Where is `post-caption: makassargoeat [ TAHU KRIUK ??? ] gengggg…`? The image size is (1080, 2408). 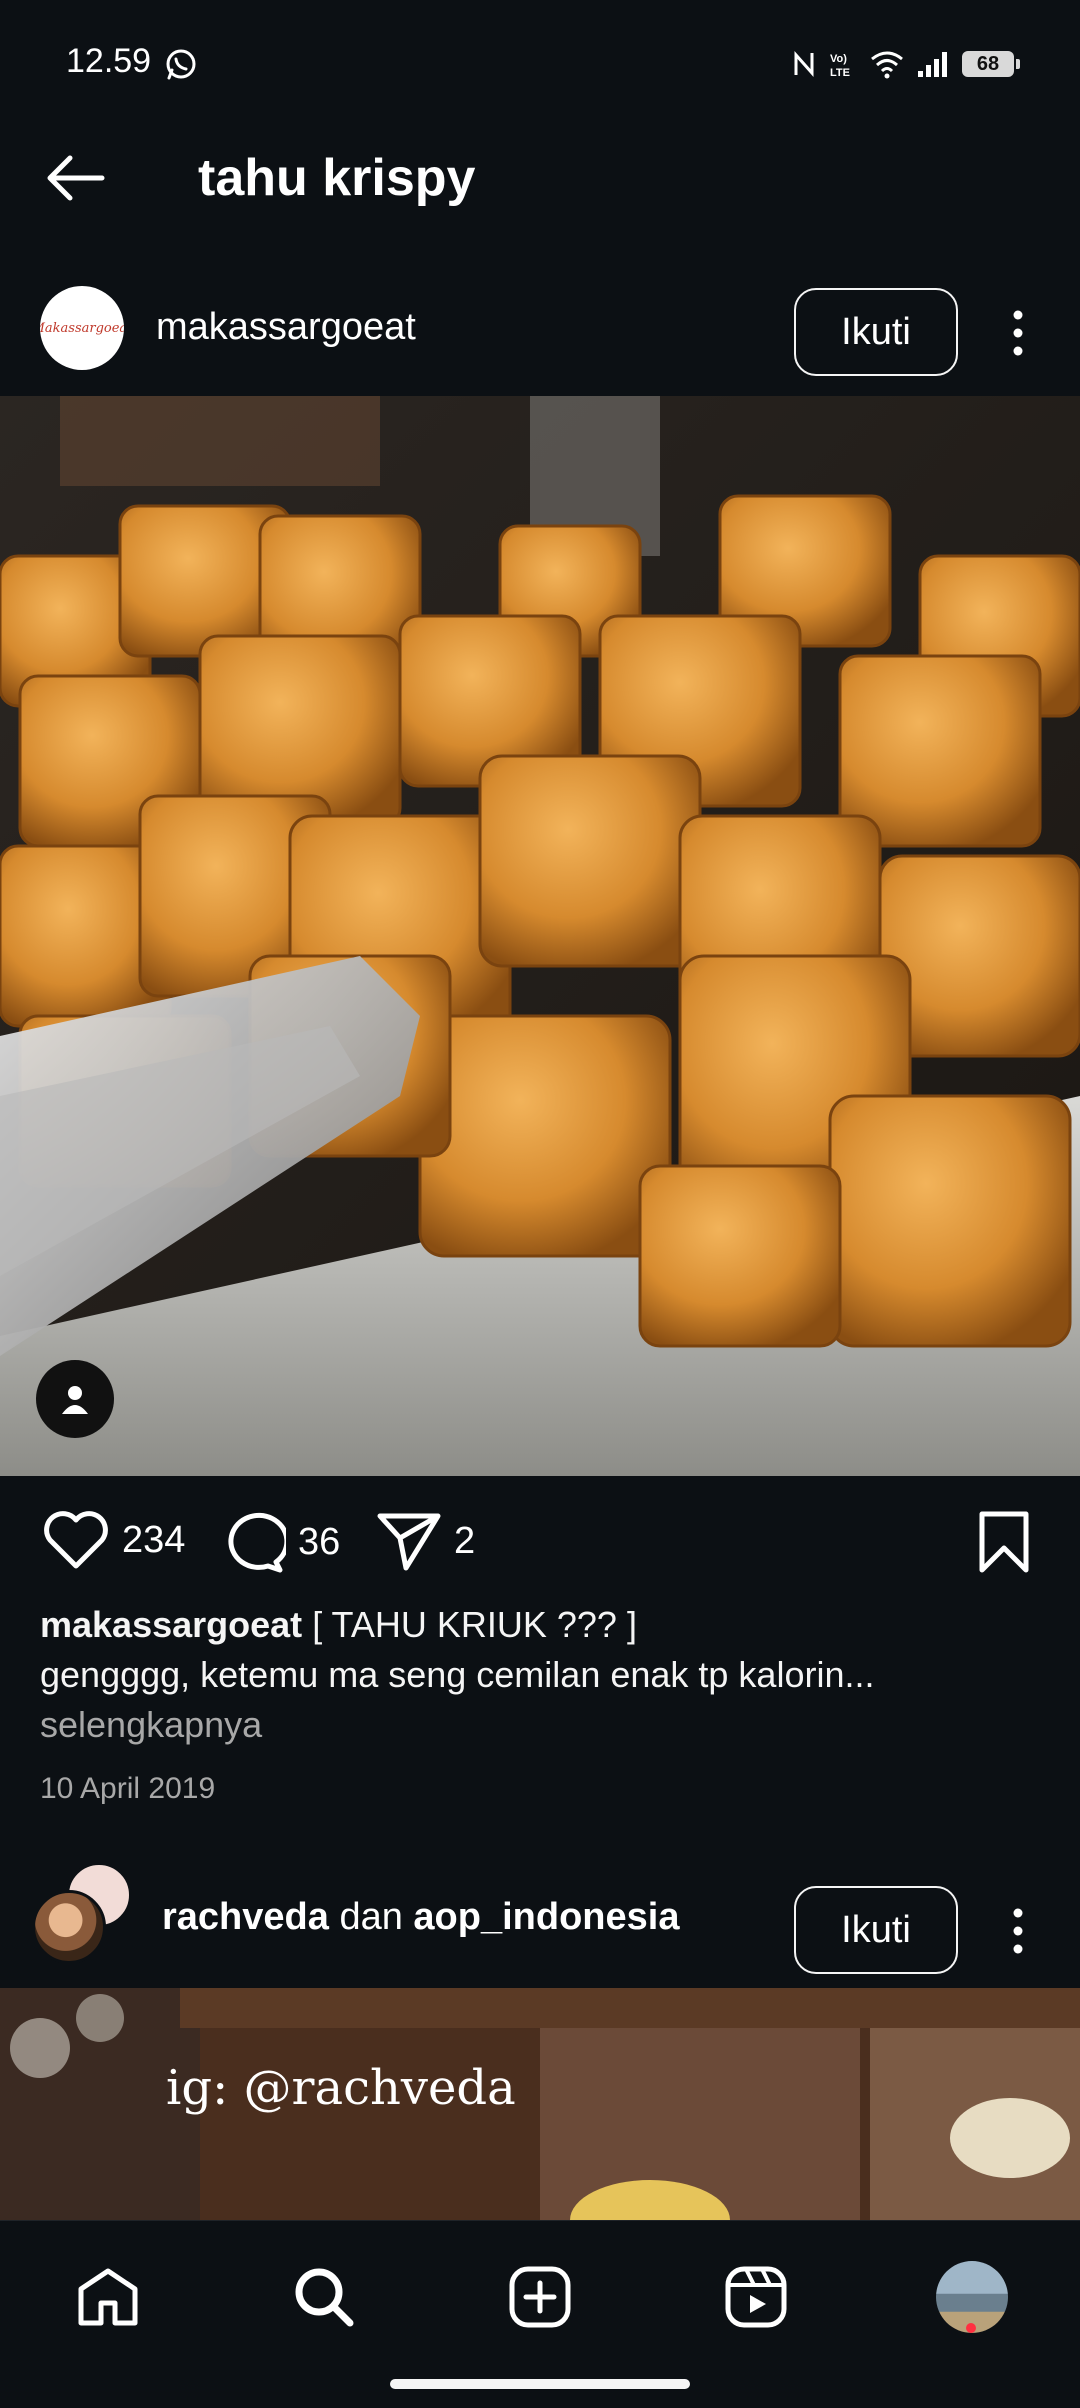 post-caption: makassargoeat [ TAHU KRIUK ??? ] gengggg… is located at coordinates (540, 1675).